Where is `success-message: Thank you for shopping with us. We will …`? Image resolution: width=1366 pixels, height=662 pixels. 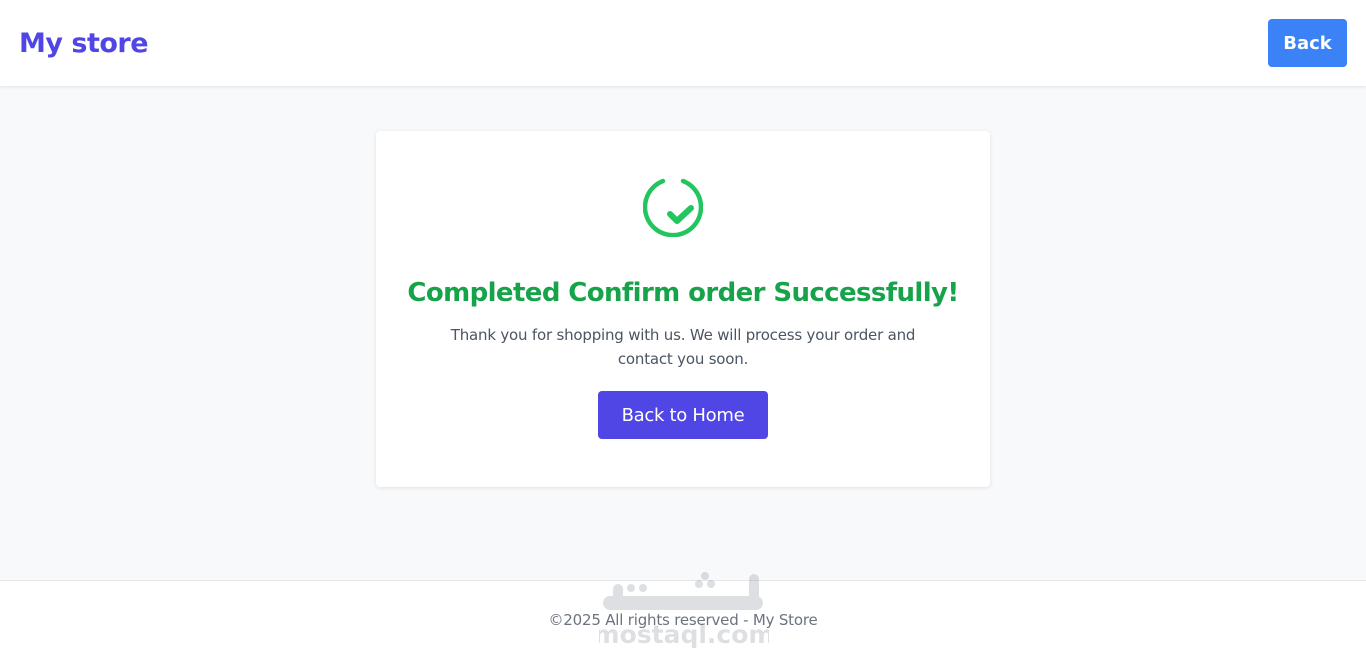 success-message: Thank you for shopping with us. We will … is located at coordinates (683, 347).